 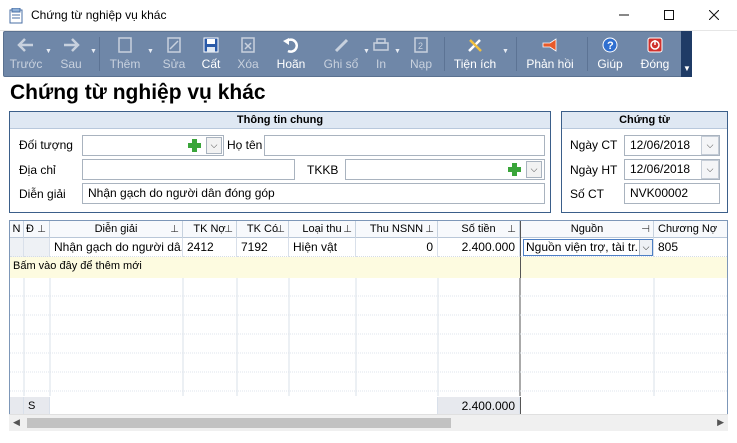 What do you see at coordinates (26, 54) in the screenshot?
I see `previous-button: Trước` at bounding box center [26, 54].